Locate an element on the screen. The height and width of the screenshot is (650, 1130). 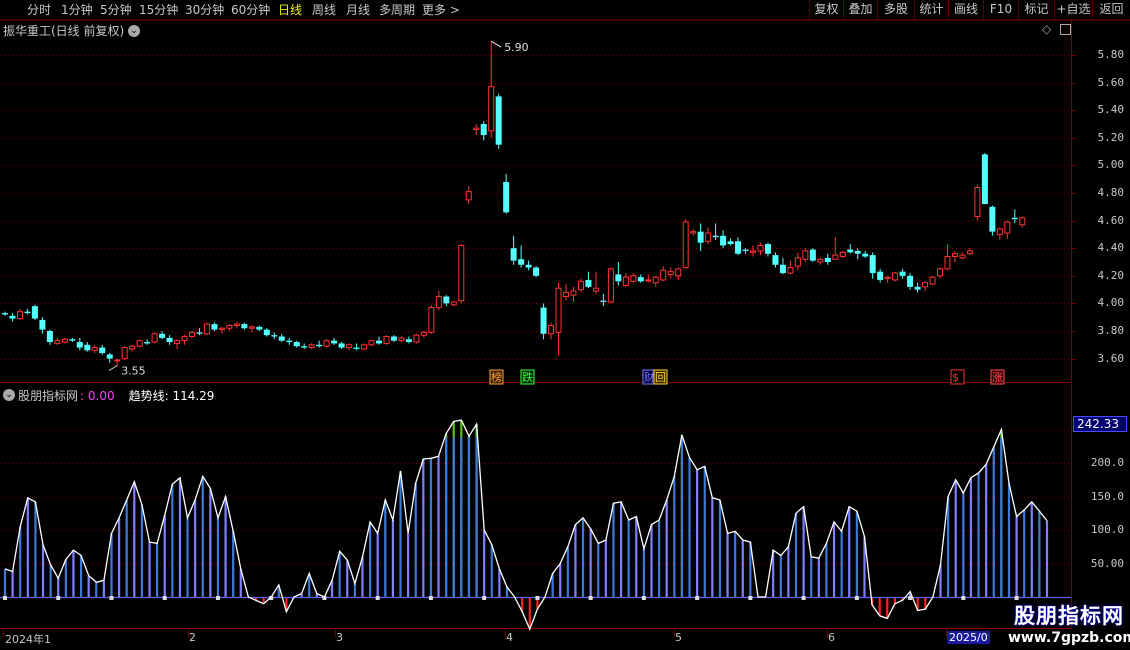
event-flag-5: 涨 is located at coordinates (997, 377).